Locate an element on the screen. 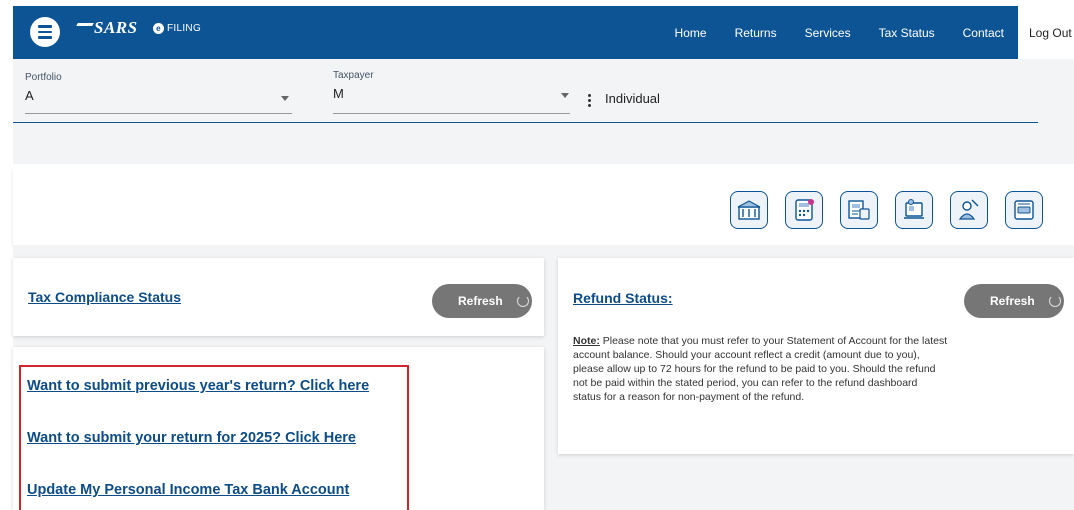  tax-compliance-card: Tax Compliance Status Refresh is located at coordinates (278, 297).